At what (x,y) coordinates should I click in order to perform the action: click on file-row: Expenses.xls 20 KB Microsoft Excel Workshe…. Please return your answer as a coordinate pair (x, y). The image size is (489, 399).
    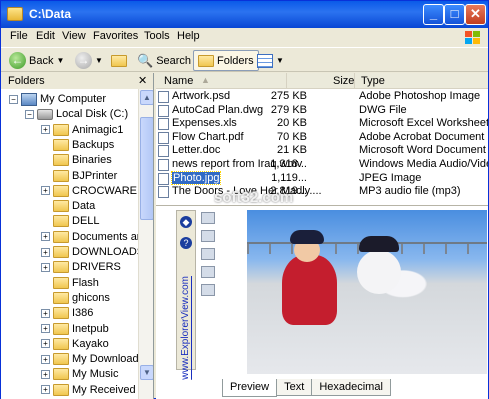
    Looking at the image, I should click on (322, 124).